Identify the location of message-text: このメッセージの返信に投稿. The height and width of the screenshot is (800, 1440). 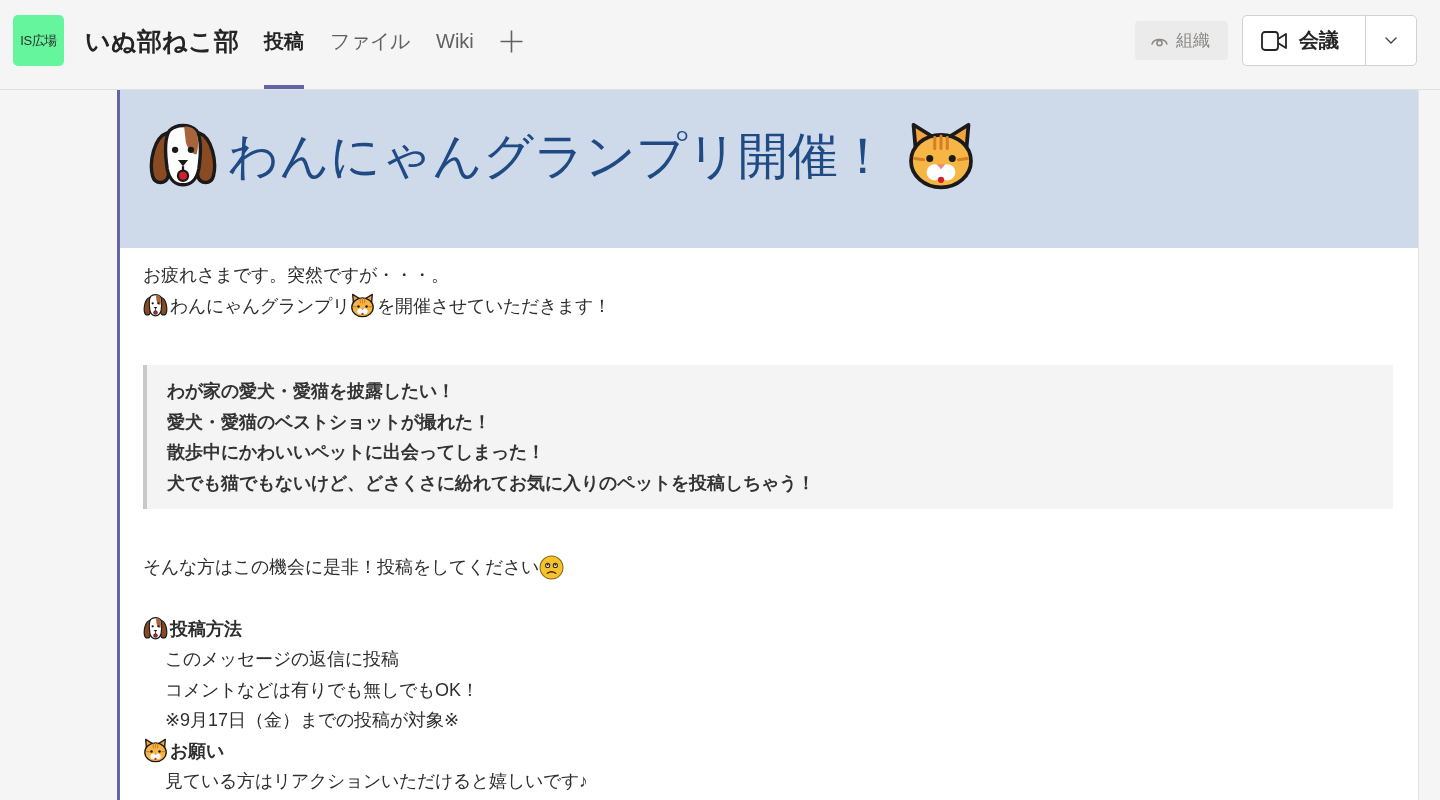
(281, 659).